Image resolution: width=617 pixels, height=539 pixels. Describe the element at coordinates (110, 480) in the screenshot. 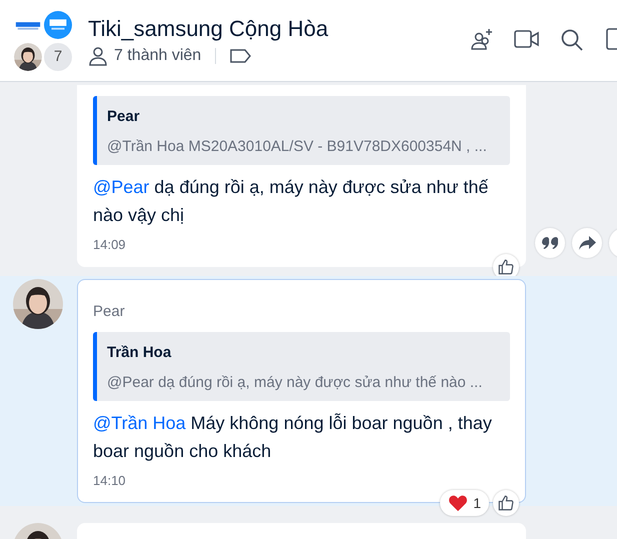

I see `message-time: 14:10` at that location.